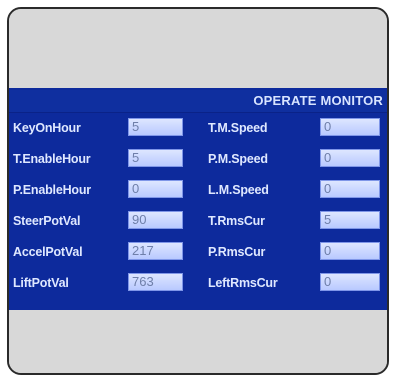 The width and height of the screenshot is (400, 383). I want to click on parameter-label: LiftPotVal, so click(41, 283).